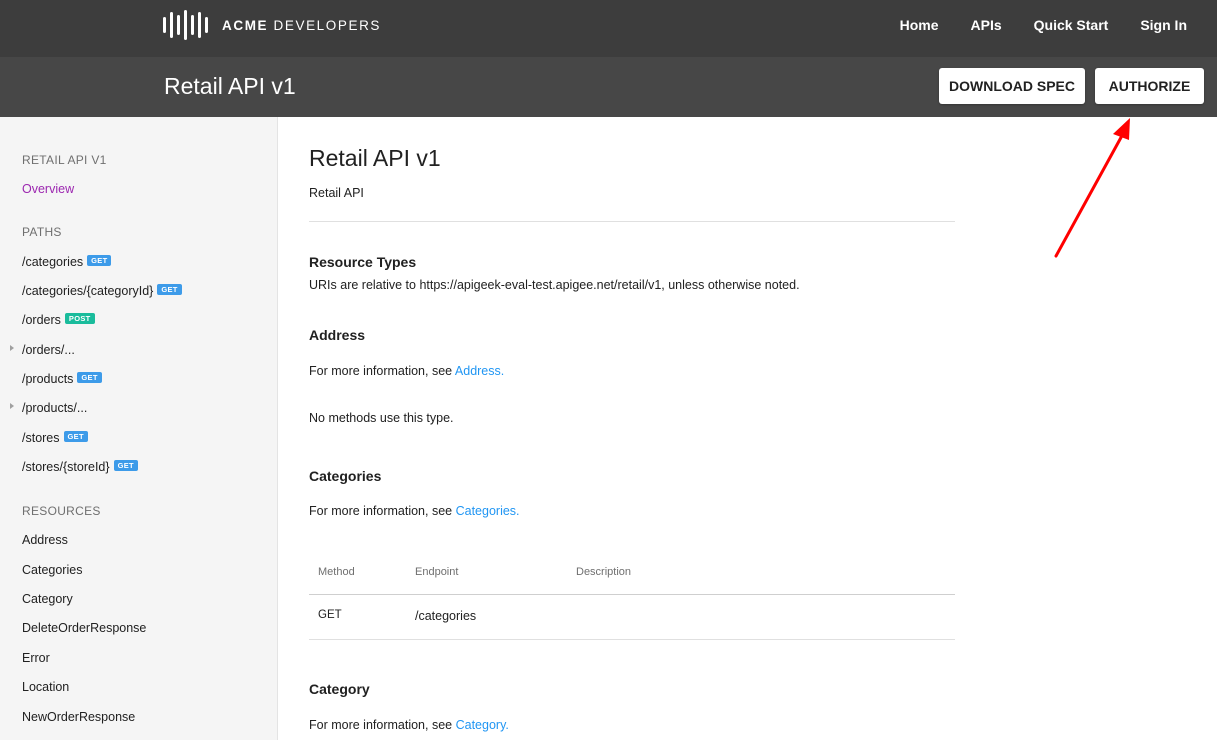  What do you see at coordinates (339, 689) in the screenshot?
I see `category-section-title: Category` at bounding box center [339, 689].